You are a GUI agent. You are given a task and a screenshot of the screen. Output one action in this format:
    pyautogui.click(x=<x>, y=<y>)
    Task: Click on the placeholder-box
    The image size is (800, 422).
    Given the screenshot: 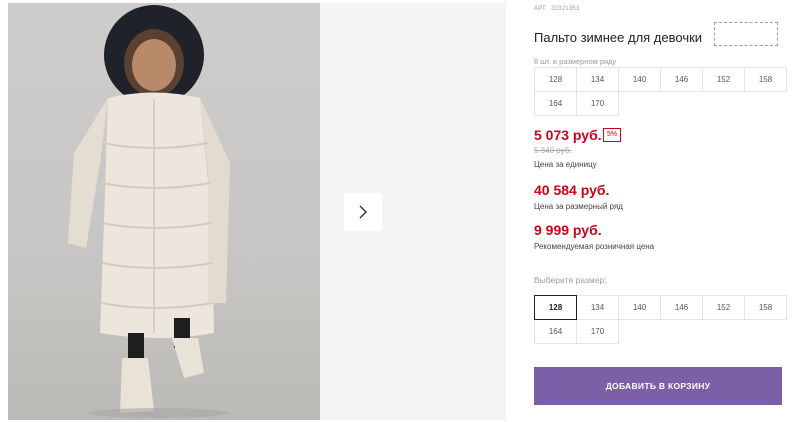 What is the action you would take?
    pyautogui.click(x=746, y=34)
    